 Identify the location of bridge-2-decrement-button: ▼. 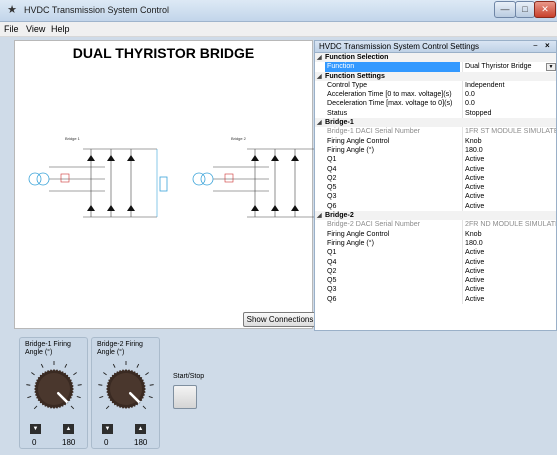
(107, 429).